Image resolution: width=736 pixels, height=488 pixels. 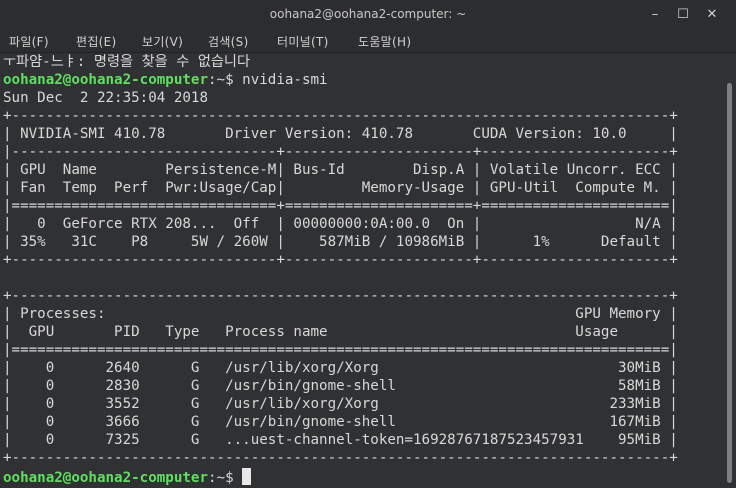 I want to click on terminal-line-command: oohana2@oohana2-computer:~$ nvidia-smi, so click(x=165, y=80).